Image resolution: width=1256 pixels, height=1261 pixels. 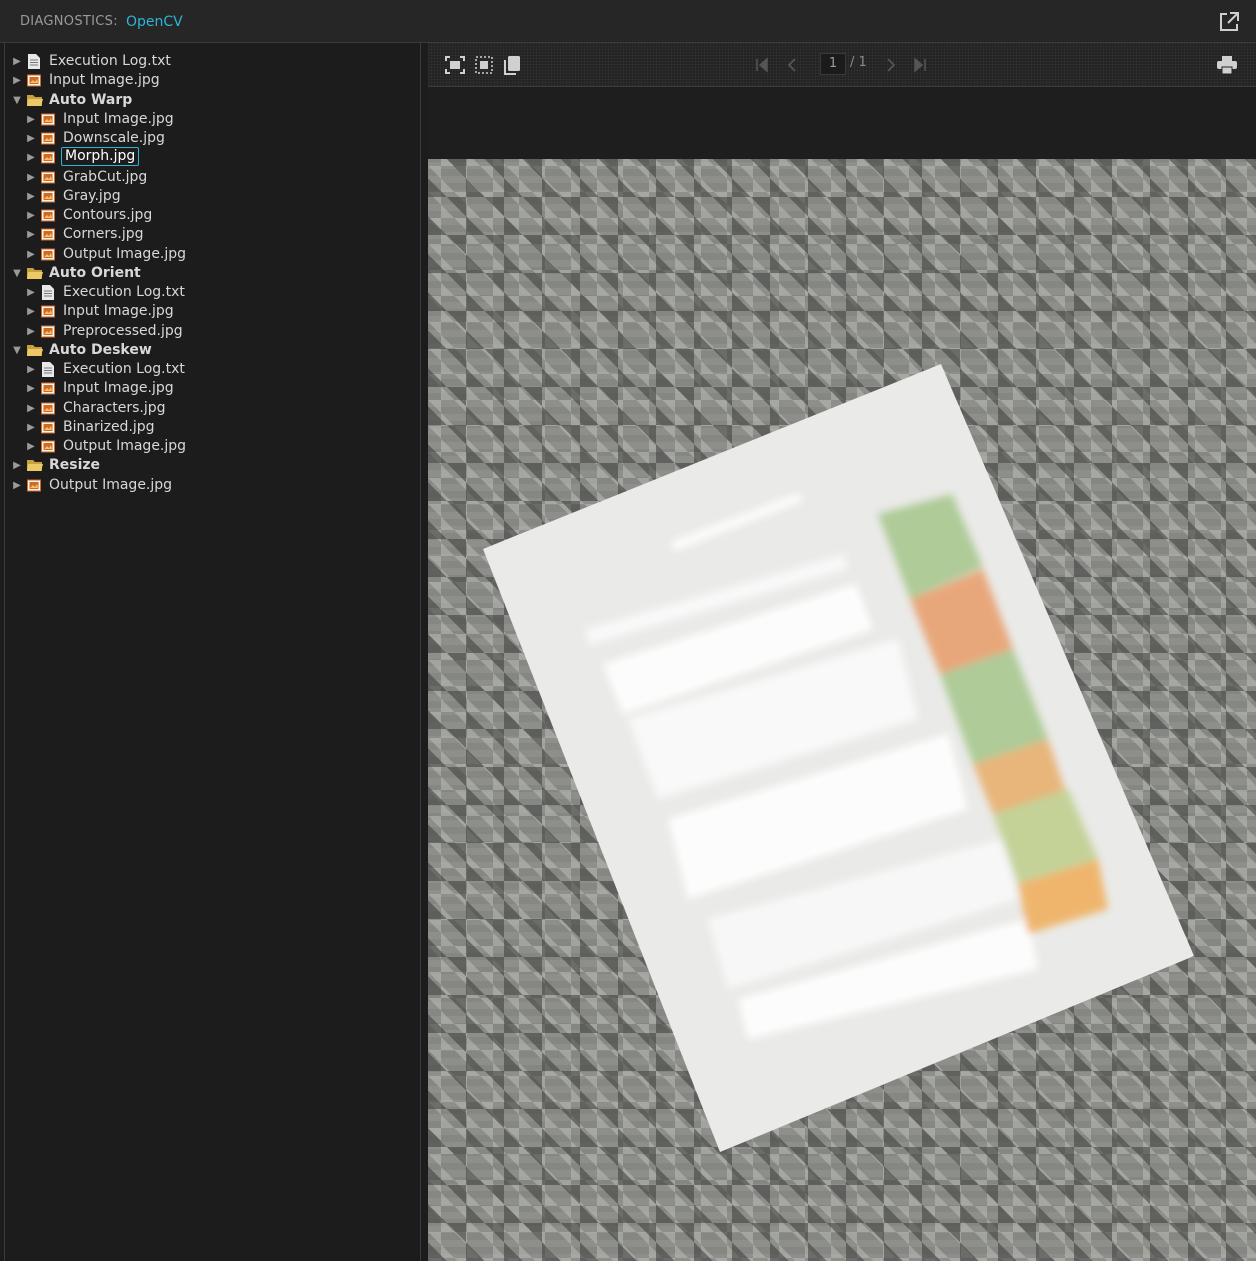 I want to click on tree-item-label: Preprocessed.jpg, so click(x=123, y=330).